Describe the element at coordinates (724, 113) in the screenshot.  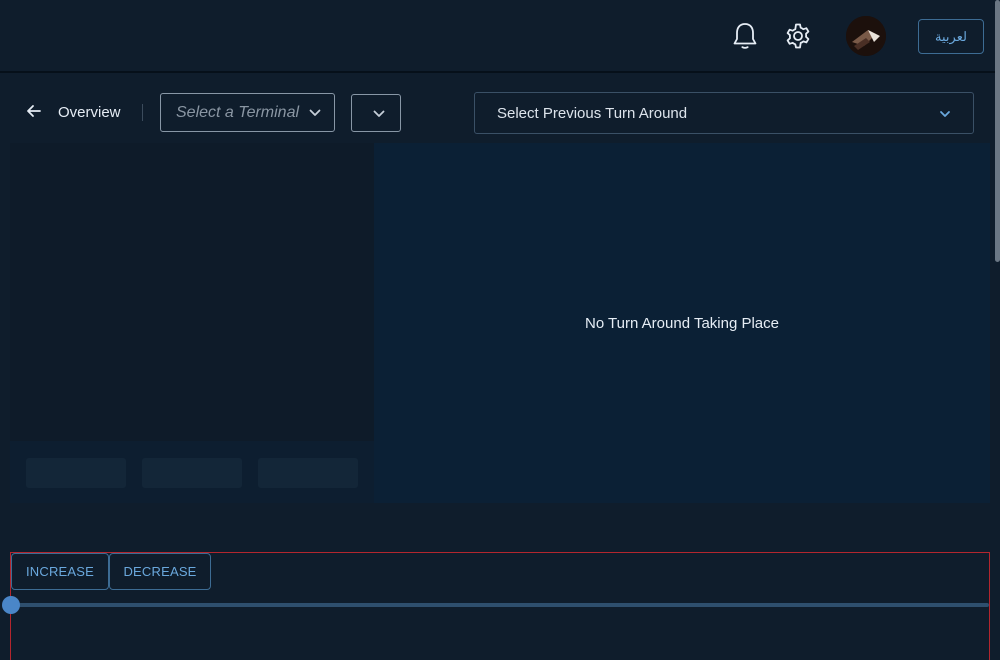
I see `previous-turnaround-select: Select Previous Turn Around` at that location.